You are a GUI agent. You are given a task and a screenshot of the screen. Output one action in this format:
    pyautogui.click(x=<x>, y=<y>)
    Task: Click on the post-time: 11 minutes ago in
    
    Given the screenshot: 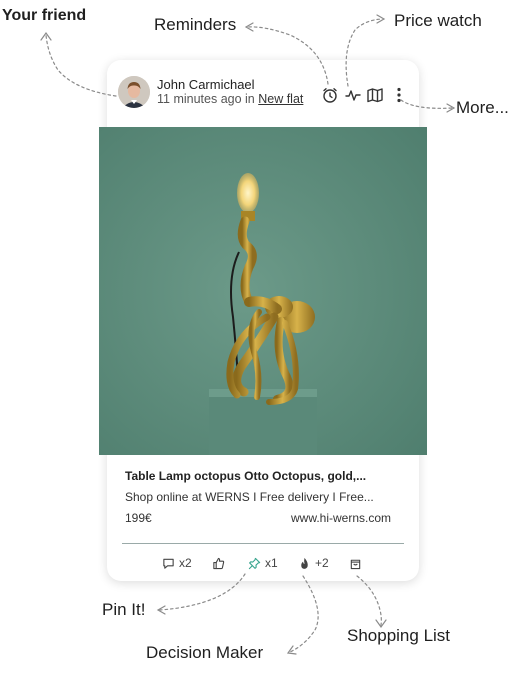 What is the action you would take?
    pyautogui.click(x=208, y=99)
    